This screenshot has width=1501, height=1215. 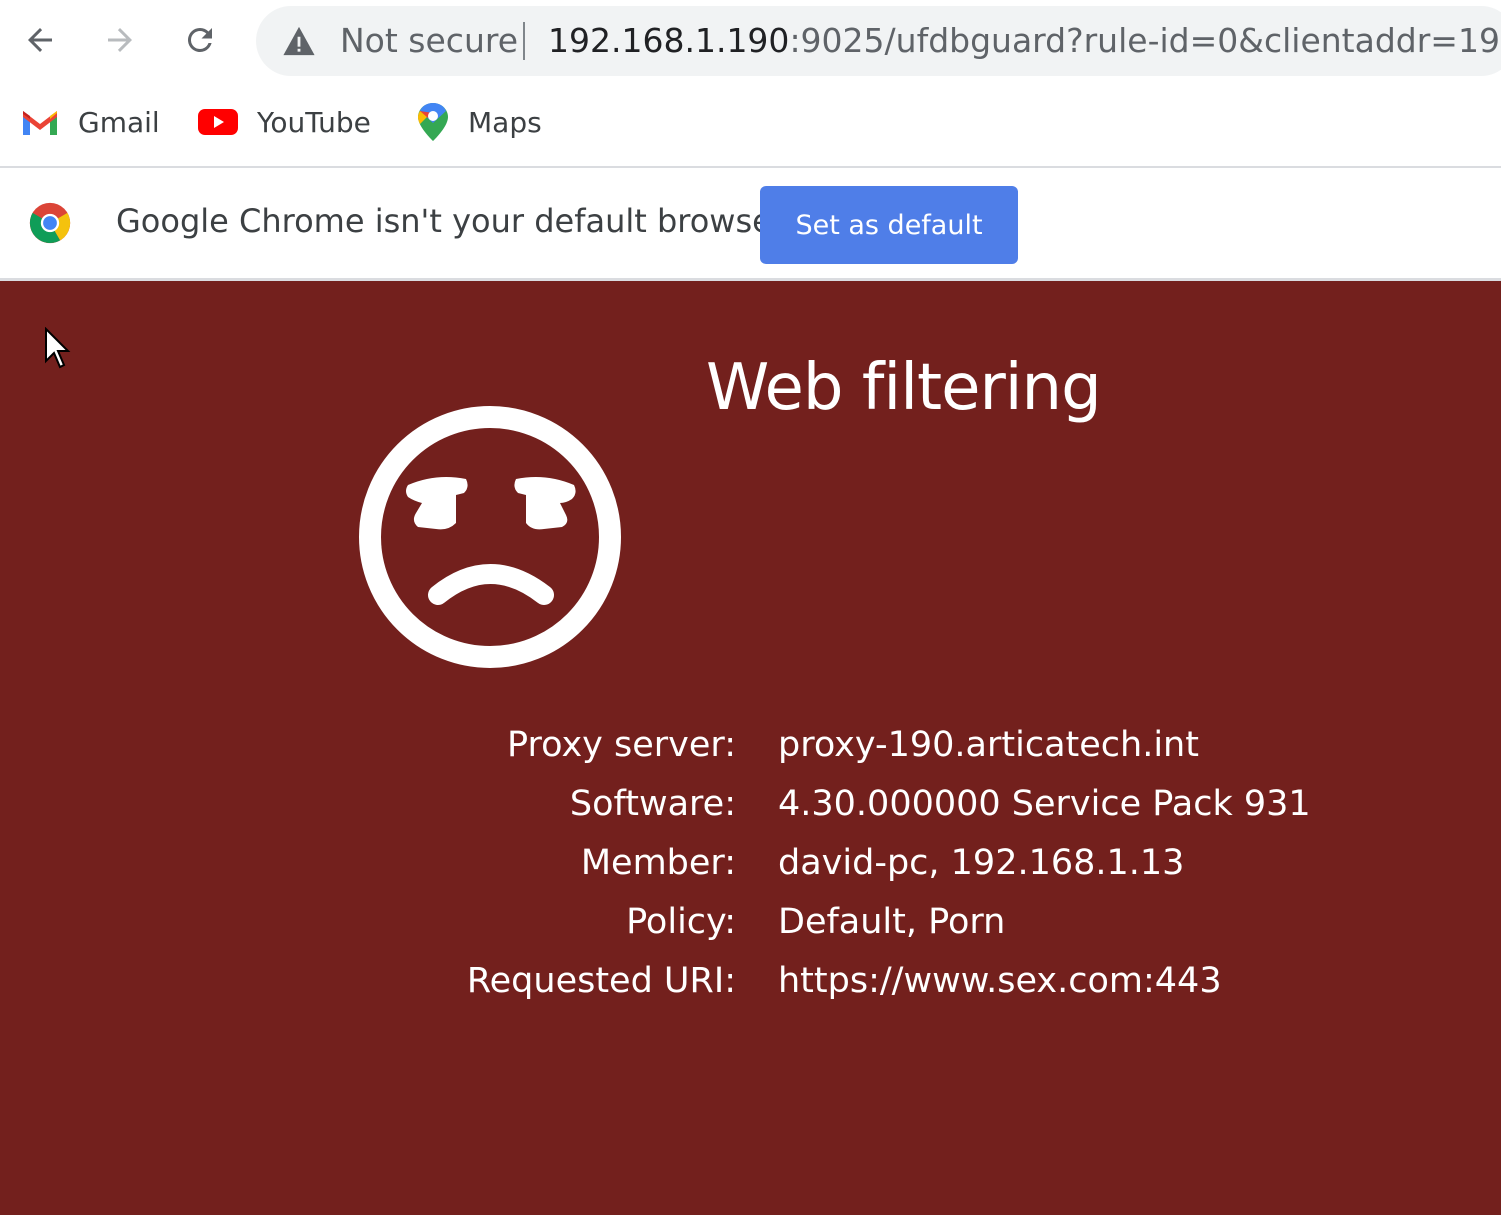 I want to click on security-status: Not secure, so click(x=429, y=41).